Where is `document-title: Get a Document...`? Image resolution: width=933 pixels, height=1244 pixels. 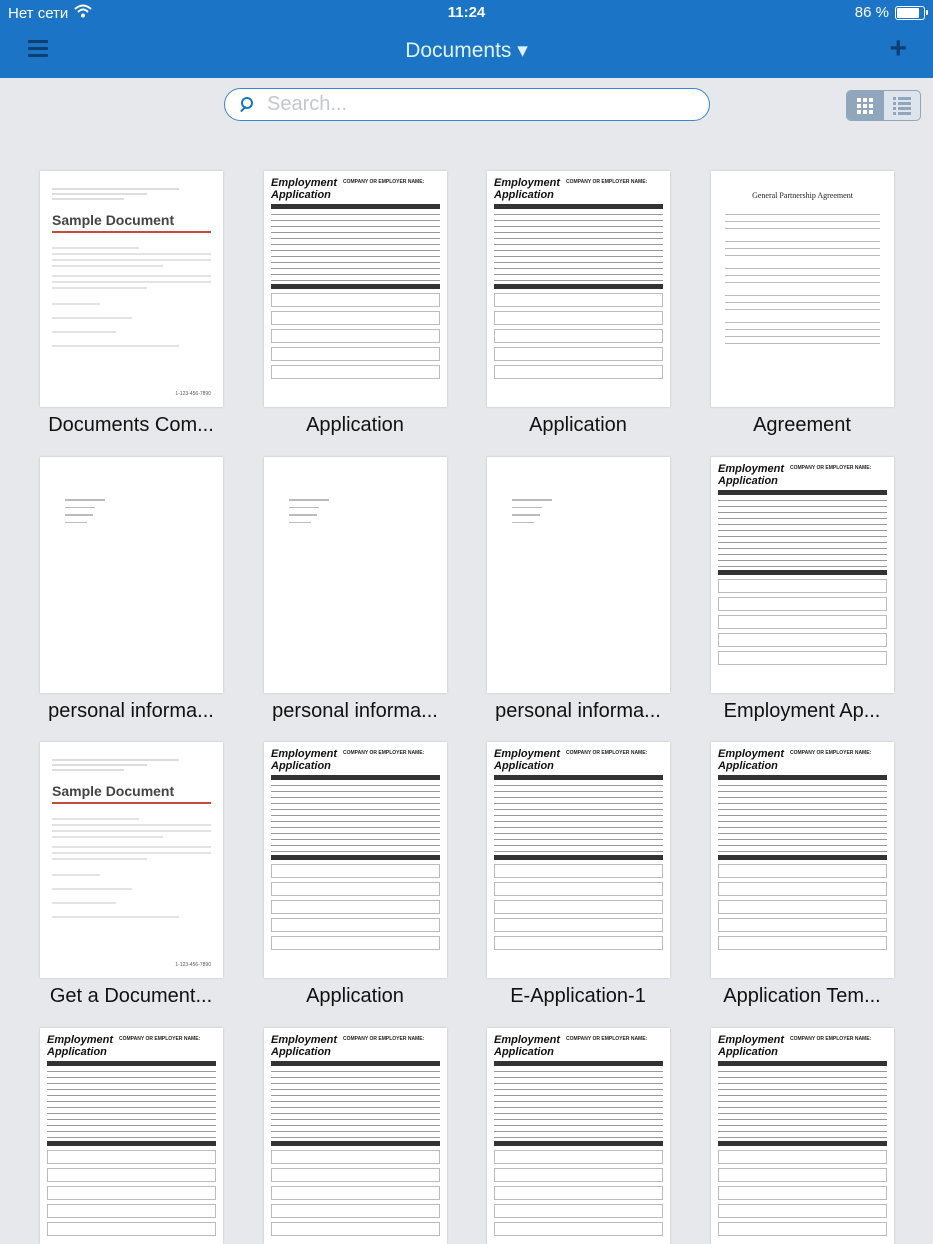 document-title: Get a Document... is located at coordinates (131, 996).